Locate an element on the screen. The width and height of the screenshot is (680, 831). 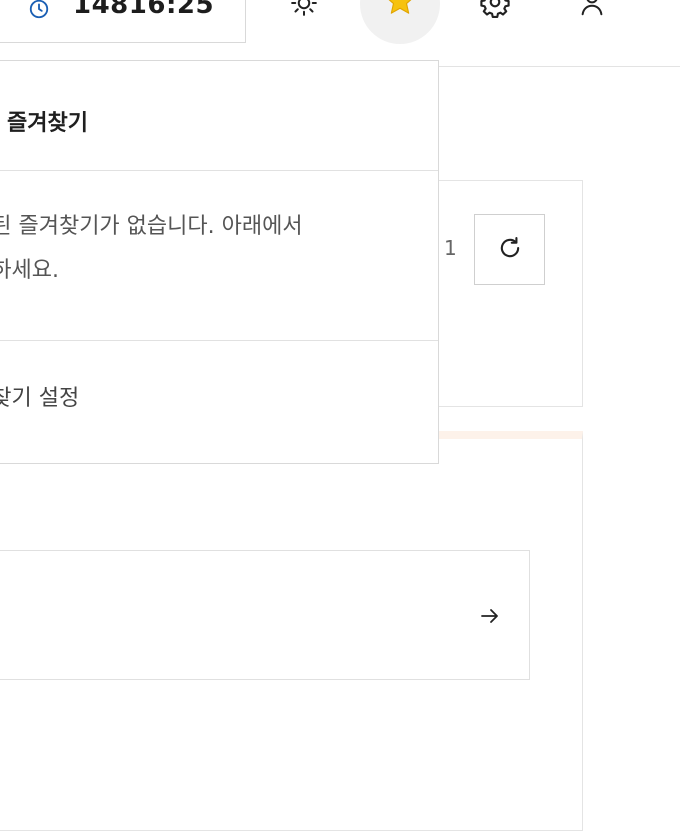
empty-message-line-1: 록된 즐겨찾기가 없습니다. 아래에서 is located at coordinates (151, 226).